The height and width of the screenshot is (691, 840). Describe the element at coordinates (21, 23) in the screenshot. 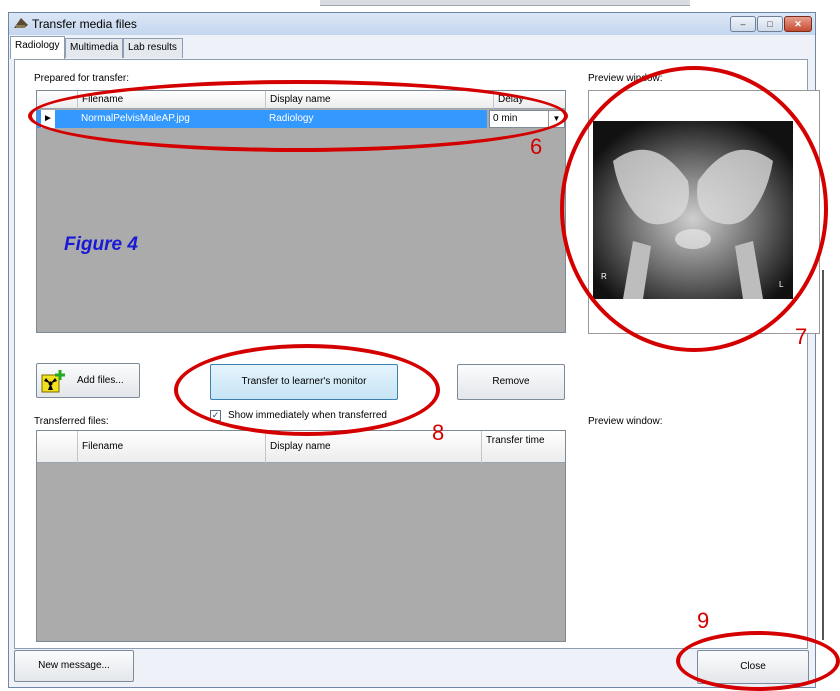

I see `app-icon` at that location.